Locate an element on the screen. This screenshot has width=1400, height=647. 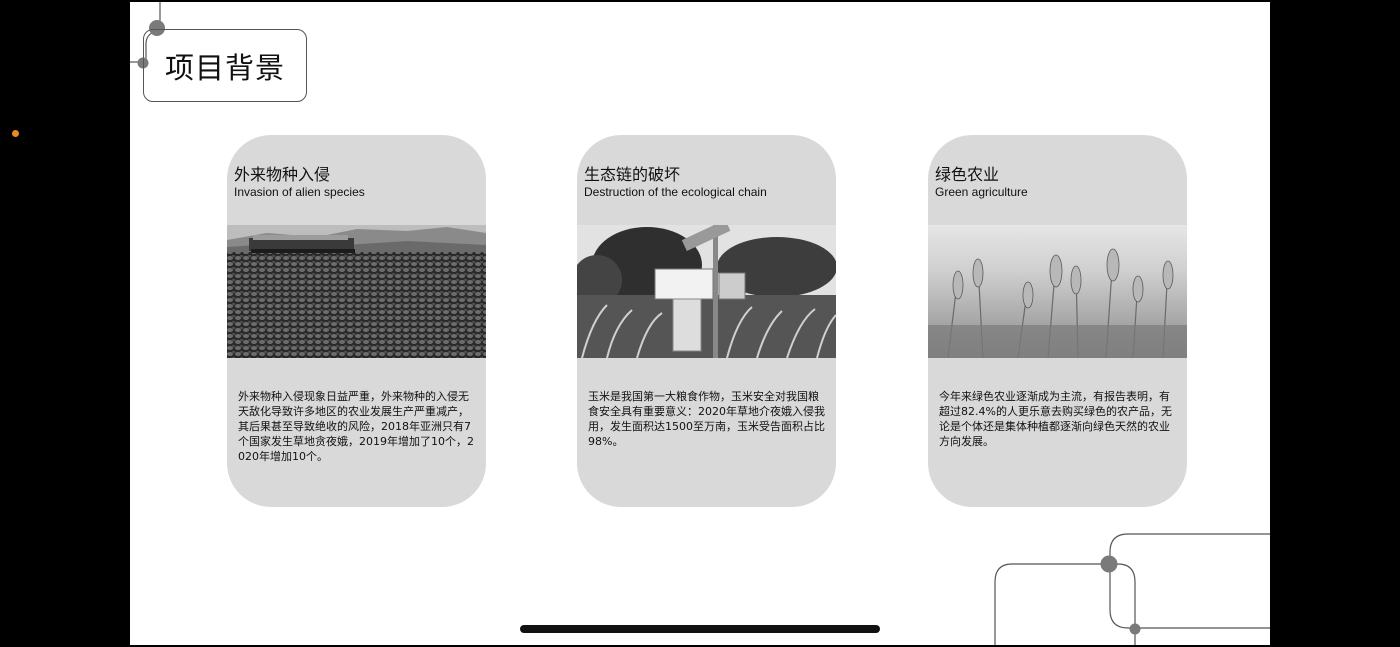
card-title-zh: 绿色农业 is located at coordinates (967, 174).